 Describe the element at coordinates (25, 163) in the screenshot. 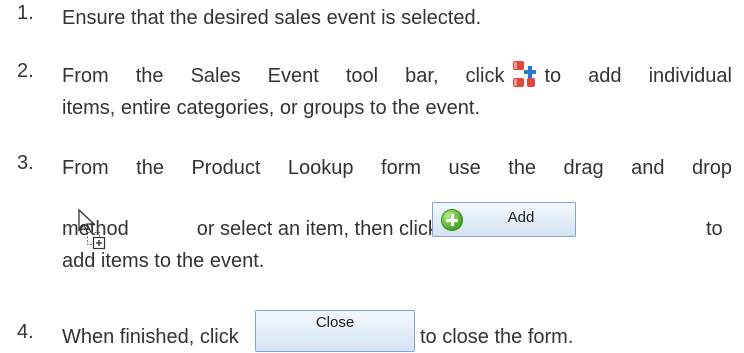

I see `step-number: 3.` at that location.